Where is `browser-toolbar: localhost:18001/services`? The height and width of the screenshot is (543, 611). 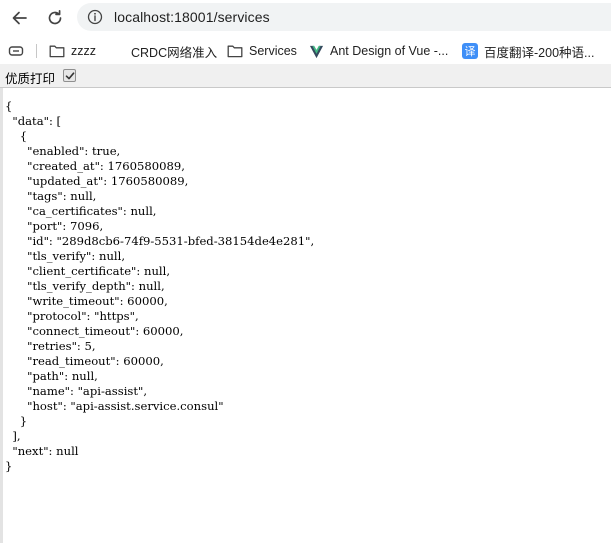
browser-toolbar: localhost:18001/services is located at coordinates (305, 17).